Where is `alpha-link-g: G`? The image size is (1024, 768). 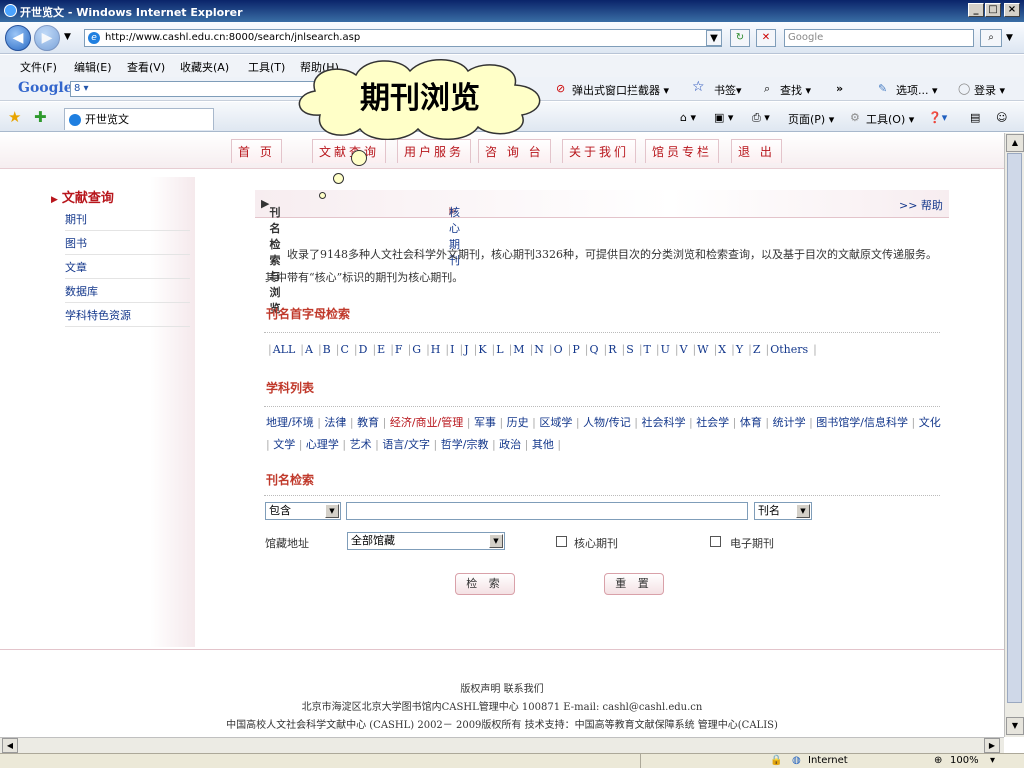 alpha-link-g: G is located at coordinates (416, 349).